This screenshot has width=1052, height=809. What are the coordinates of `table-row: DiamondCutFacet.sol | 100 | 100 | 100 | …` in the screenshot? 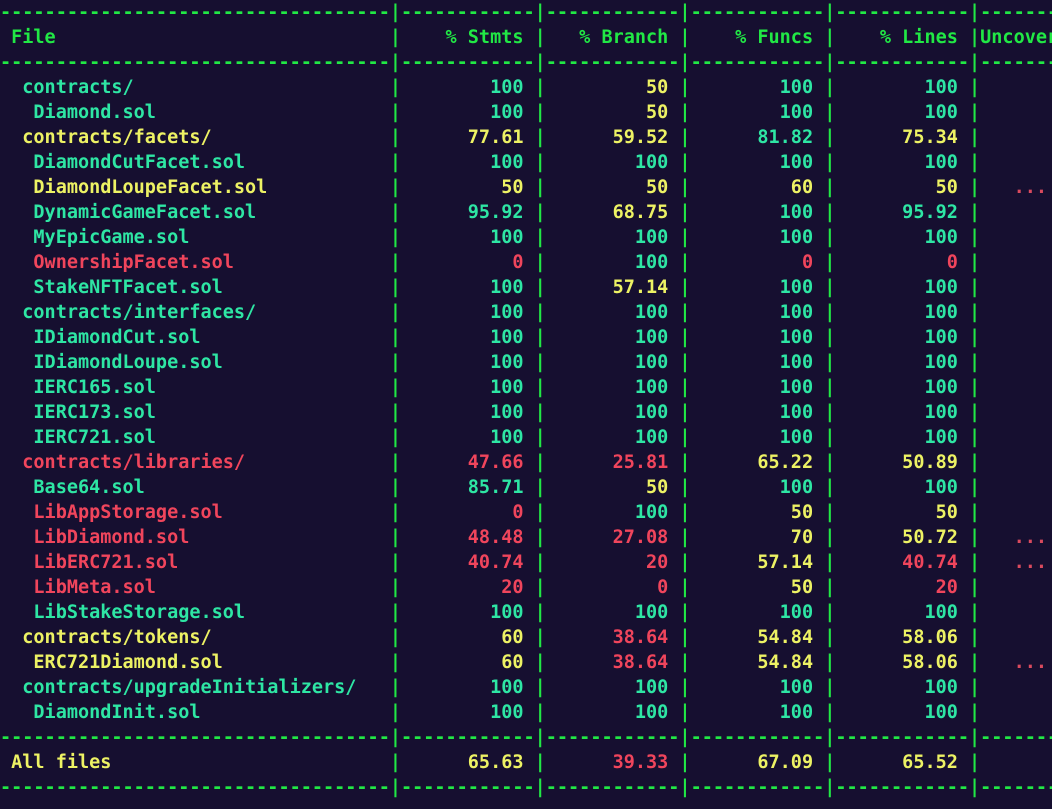 It's located at (526, 162).